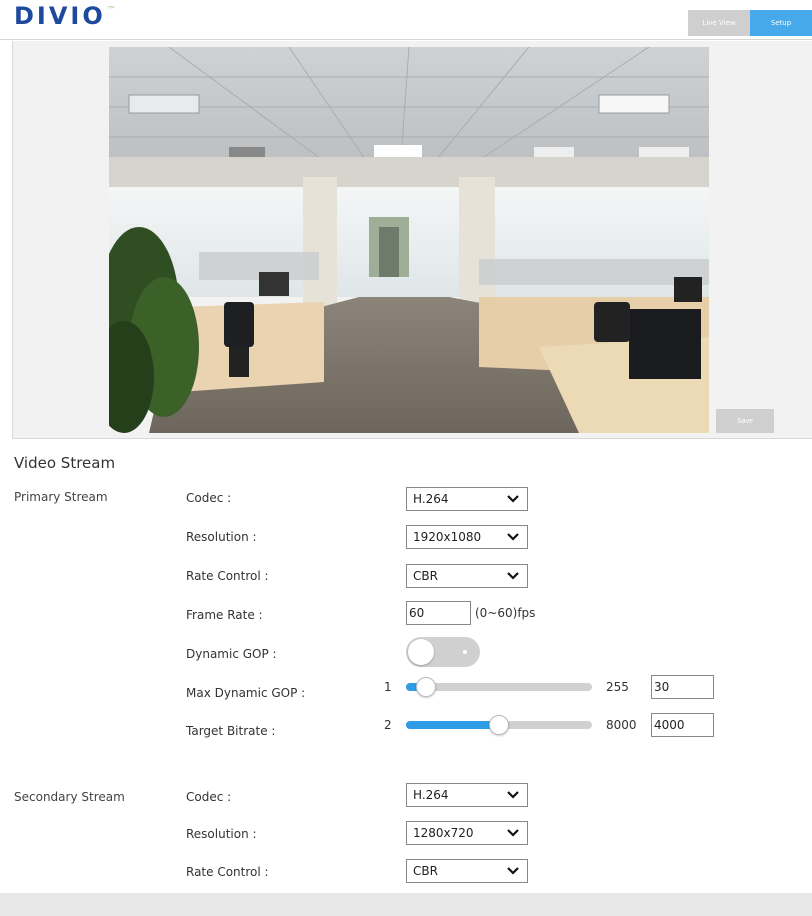 This screenshot has width=812, height=916. I want to click on primary-codec-value: H.264, so click(431, 499).